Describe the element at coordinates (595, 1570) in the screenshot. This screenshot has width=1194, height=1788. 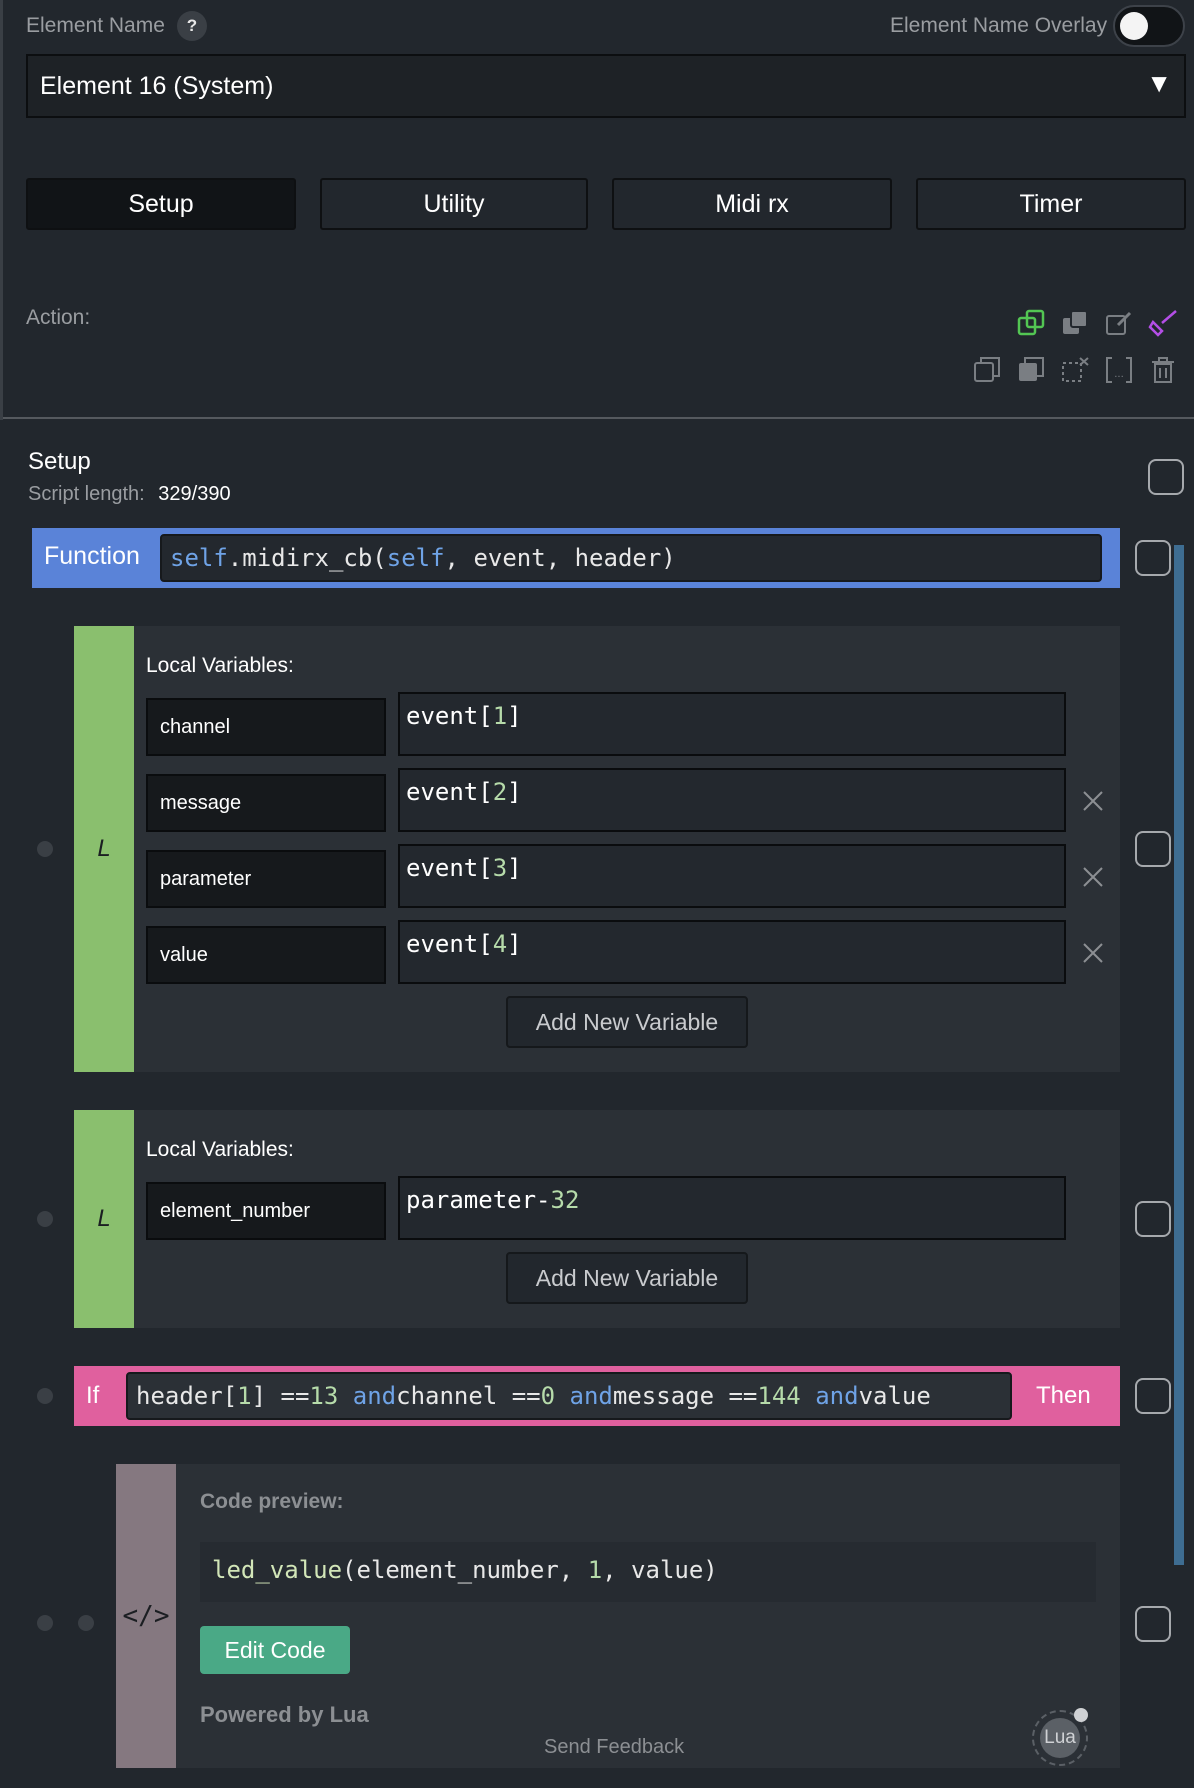
I see `code-number: 1` at that location.